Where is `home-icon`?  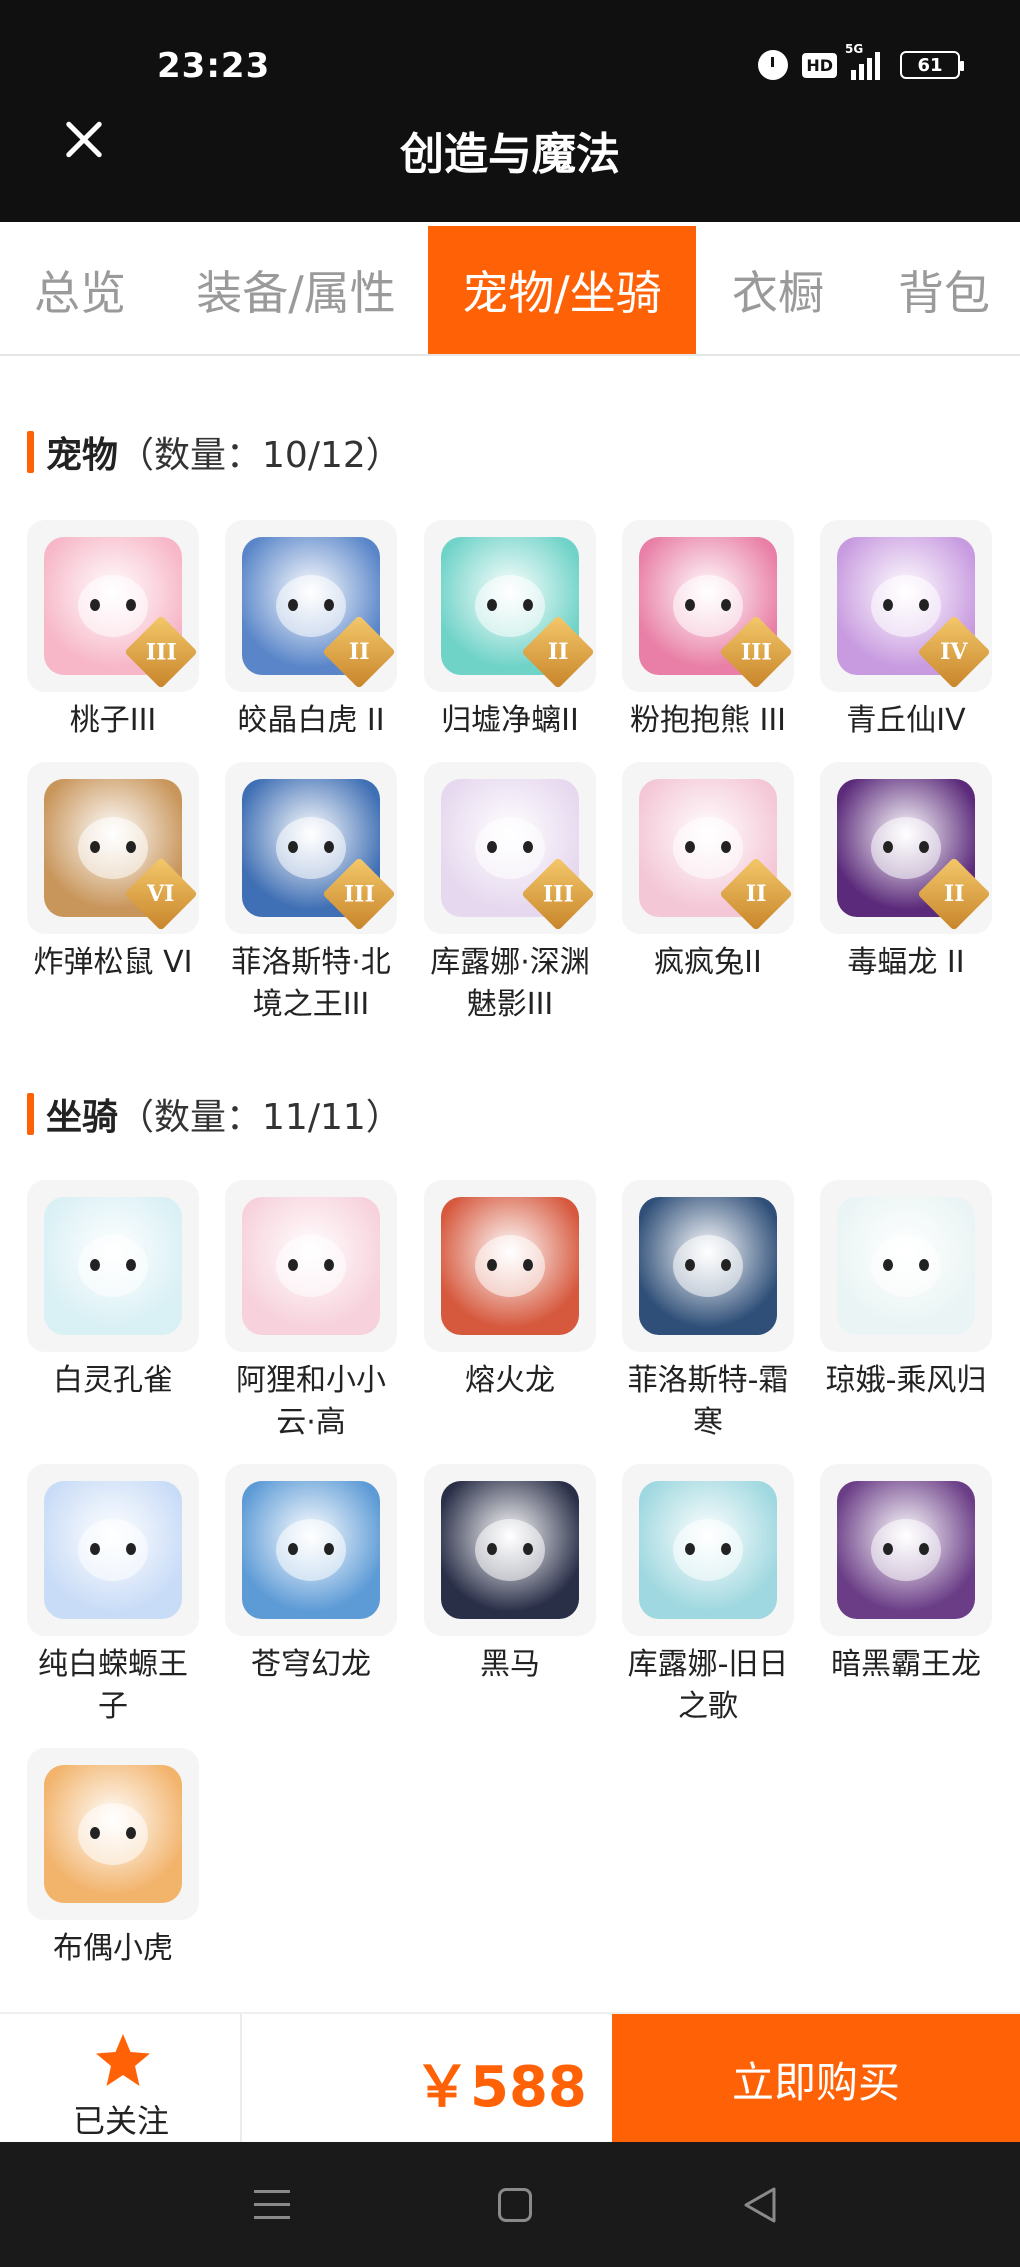 home-icon is located at coordinates (515, 2205).